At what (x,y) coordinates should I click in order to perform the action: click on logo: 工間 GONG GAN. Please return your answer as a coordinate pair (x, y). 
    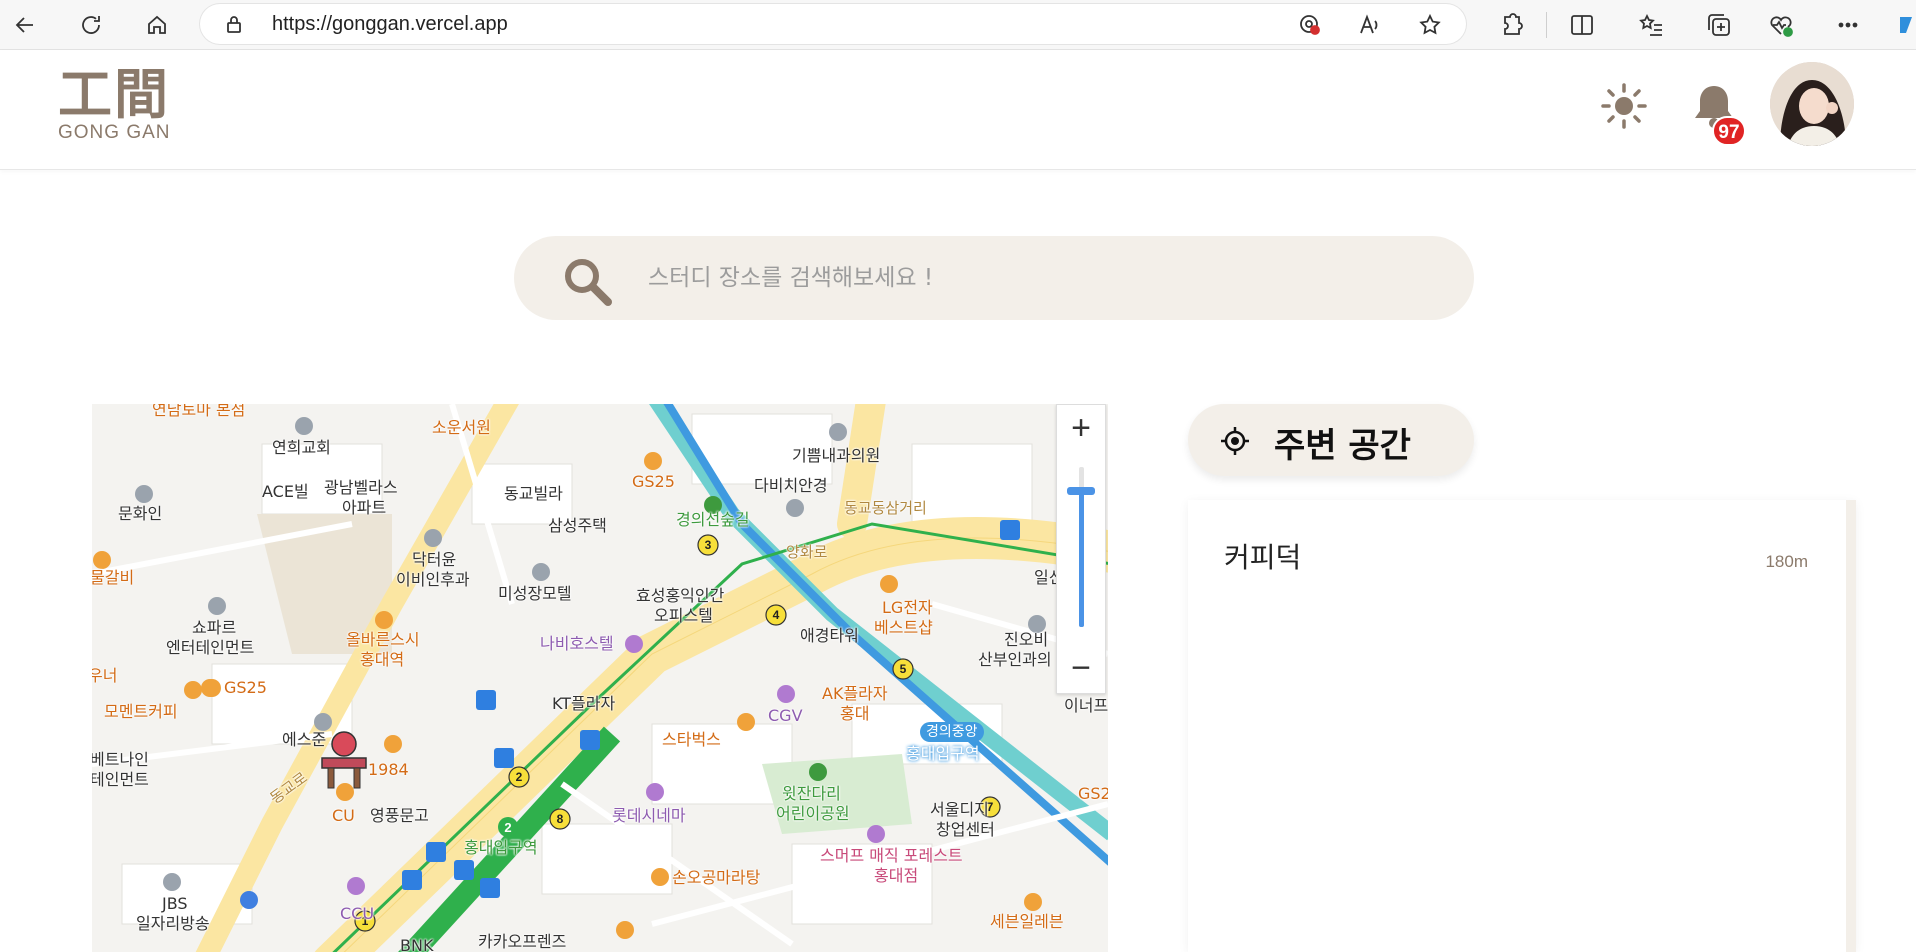
    Looking at the image, I should click on (114, 105).